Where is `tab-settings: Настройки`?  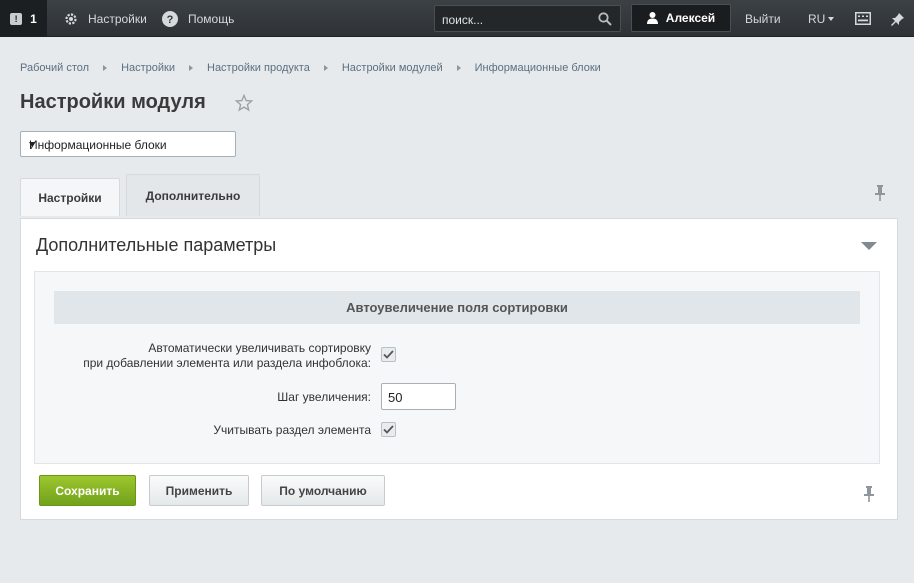 tab-settings: Настройки is located at coordinates (70, 197).